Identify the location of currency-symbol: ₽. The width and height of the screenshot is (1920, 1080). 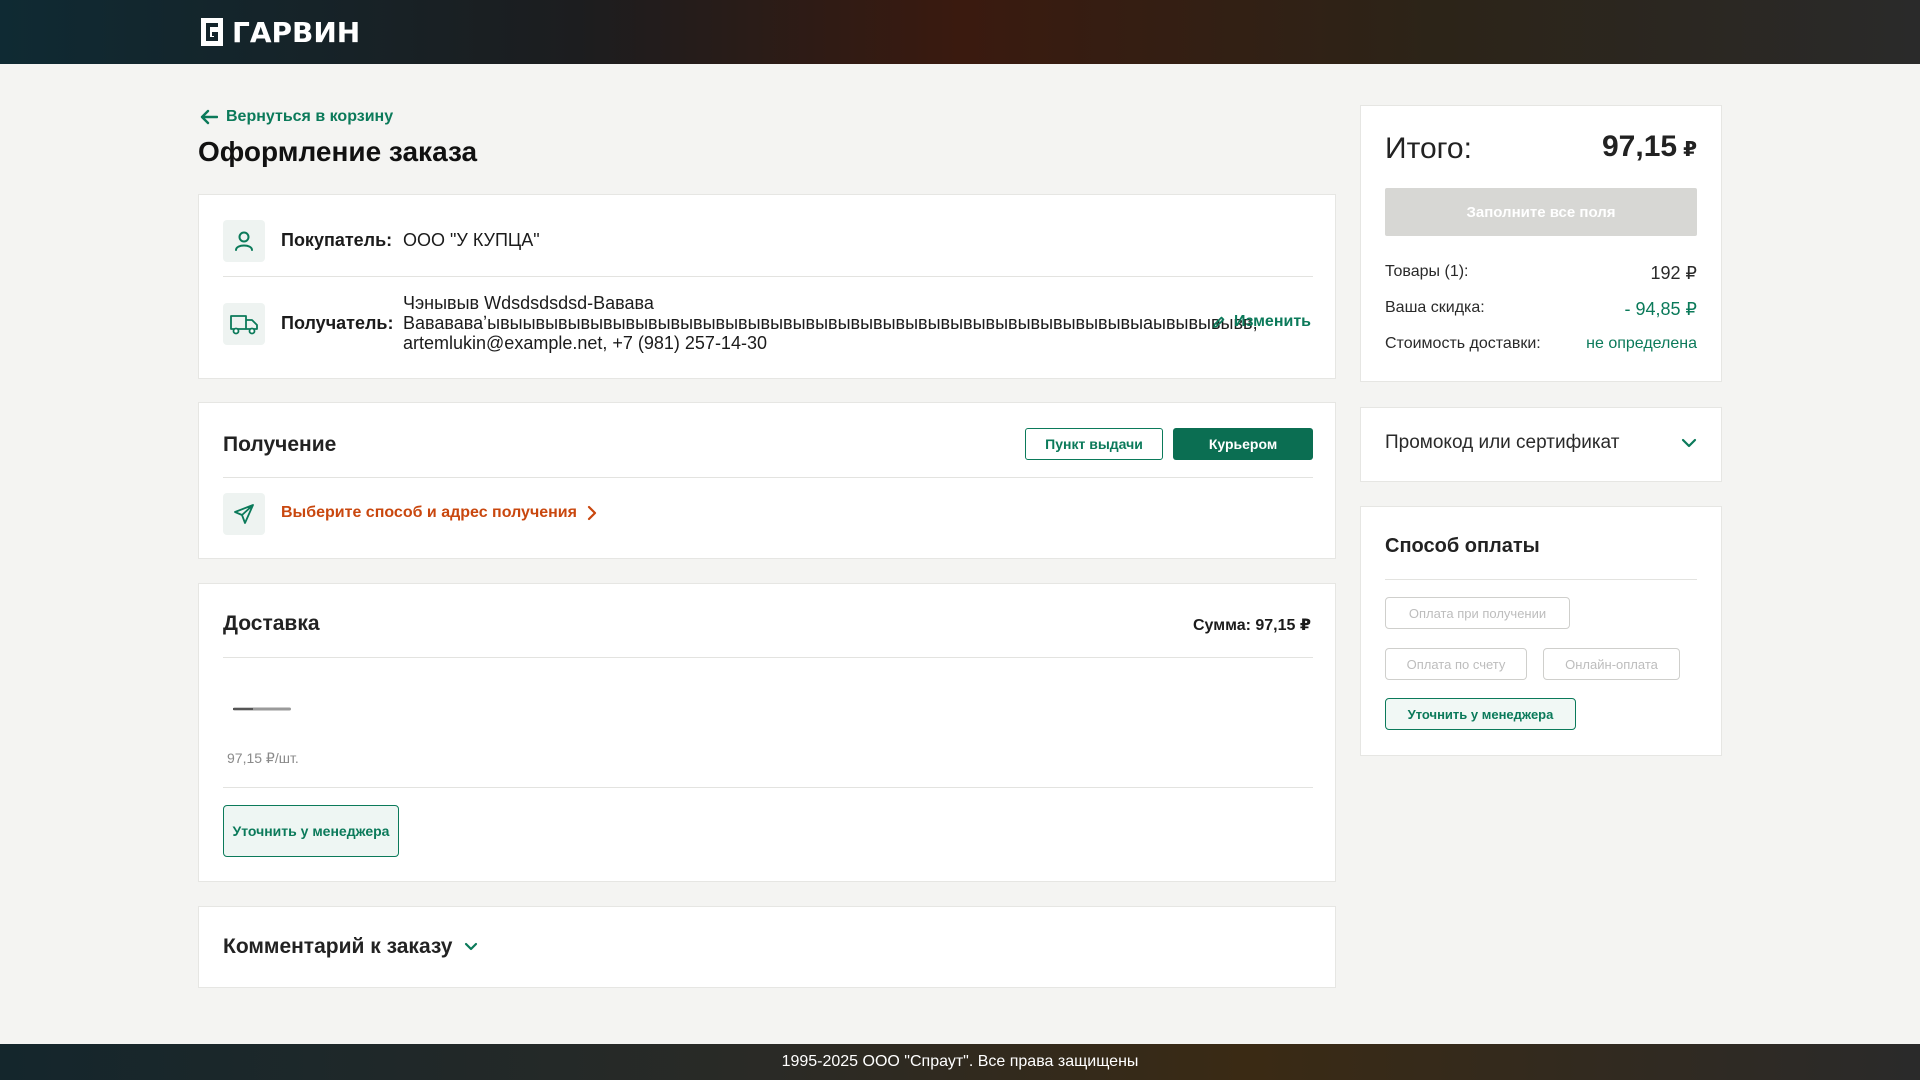
(1690, 150).